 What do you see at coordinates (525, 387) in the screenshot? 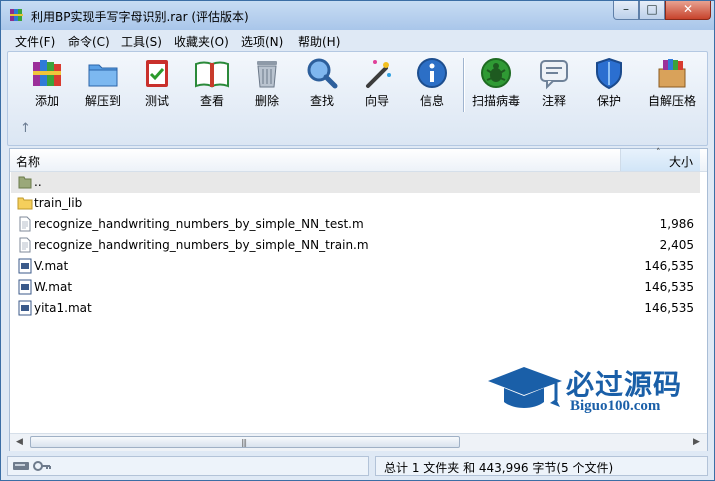
I see `graduation-cap-icon` at bounding box center [525, 387].